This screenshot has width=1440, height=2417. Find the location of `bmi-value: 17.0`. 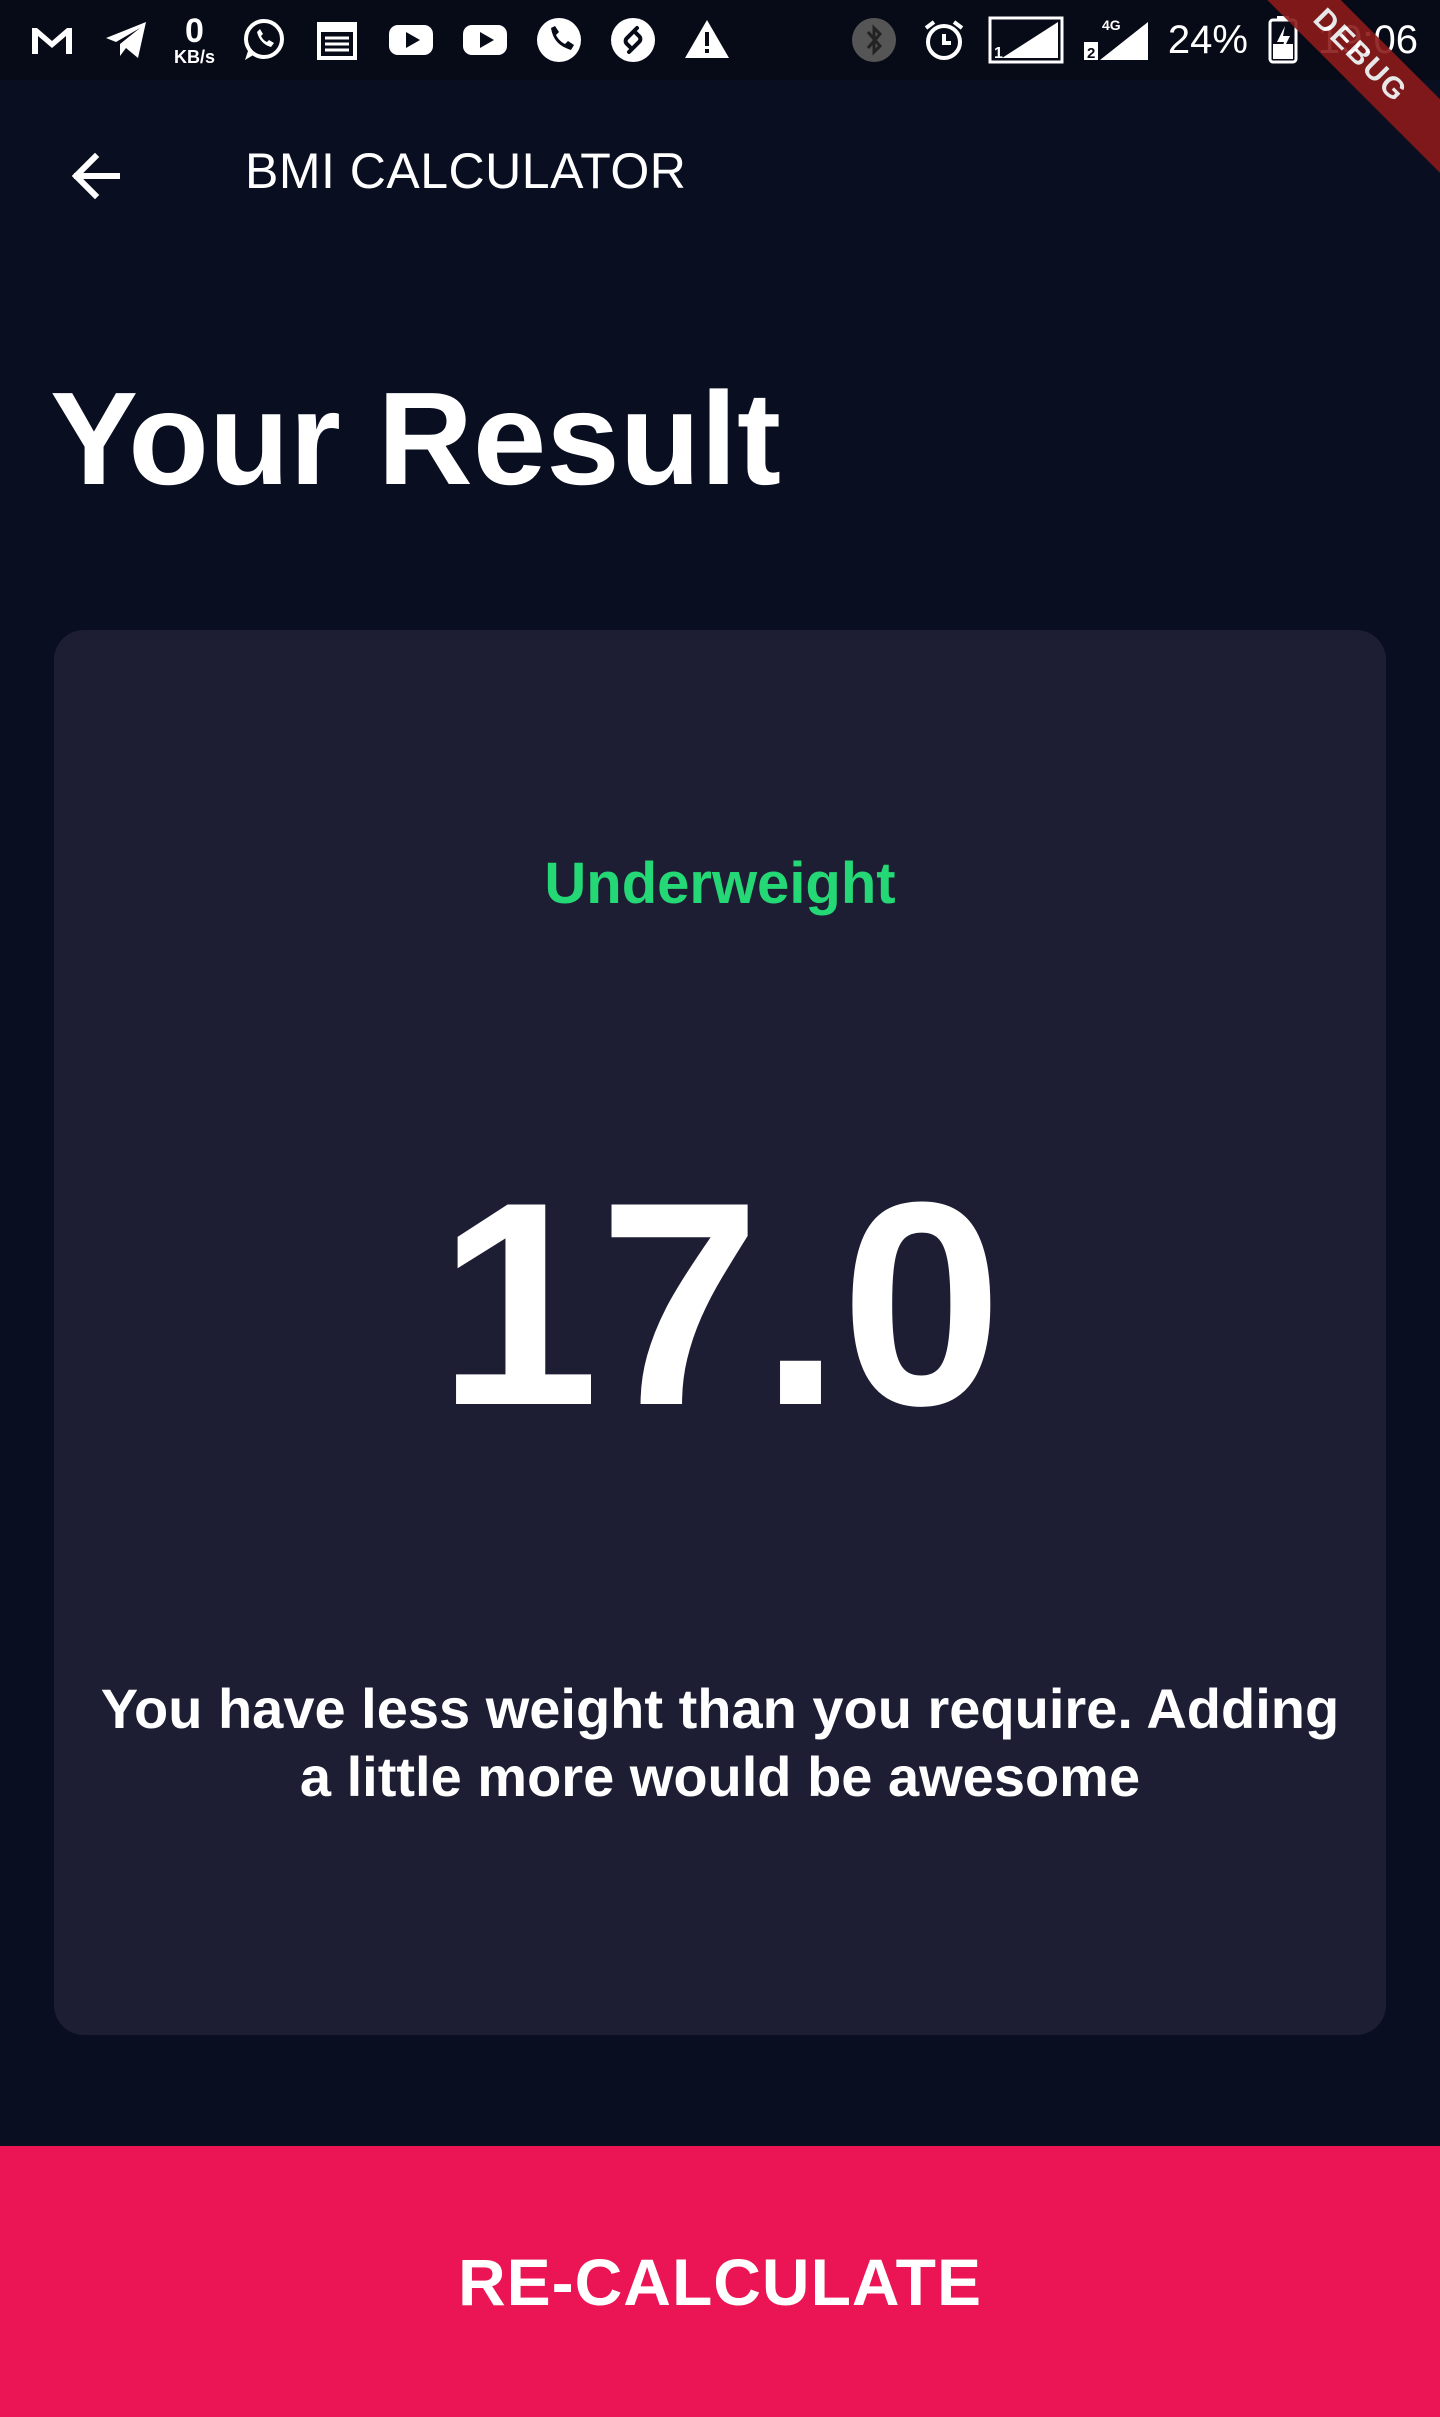

bmi-value: 17.0 is located at coordinates (720, 1304).